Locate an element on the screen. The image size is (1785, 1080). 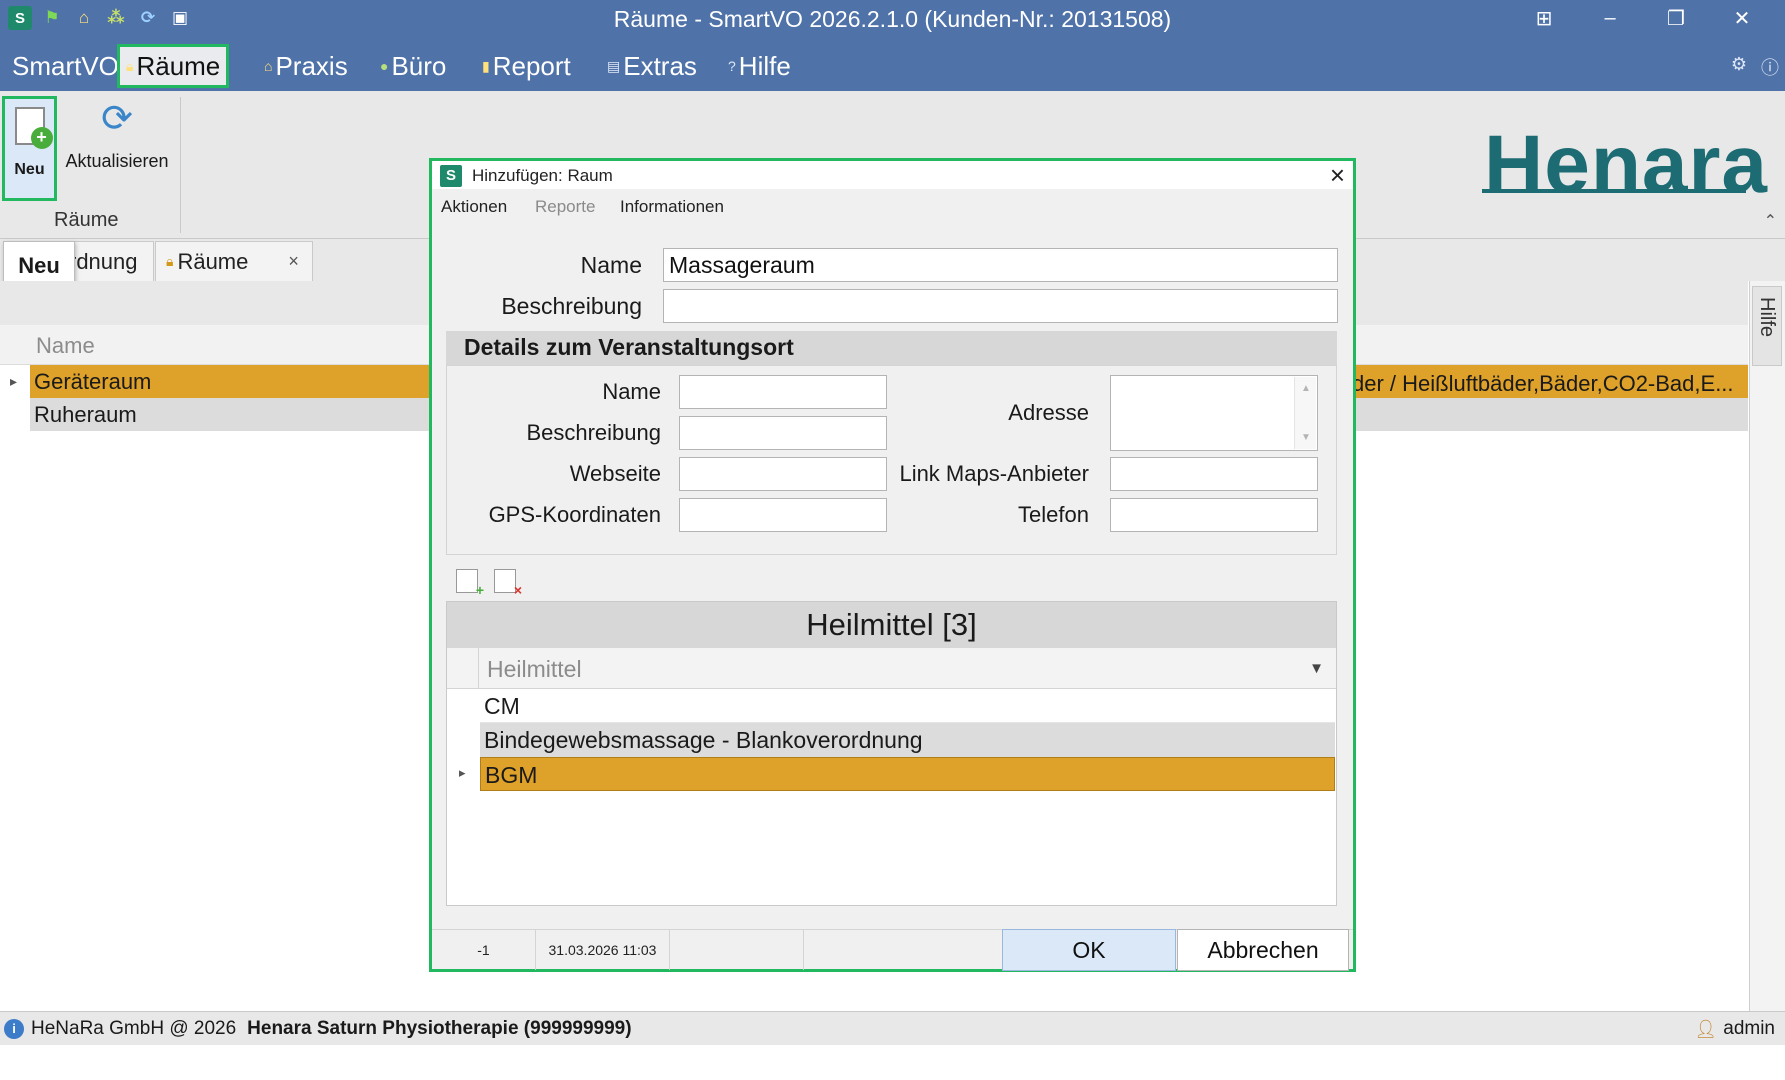
report-icon: ▮ is located at coordinates (486, 65).